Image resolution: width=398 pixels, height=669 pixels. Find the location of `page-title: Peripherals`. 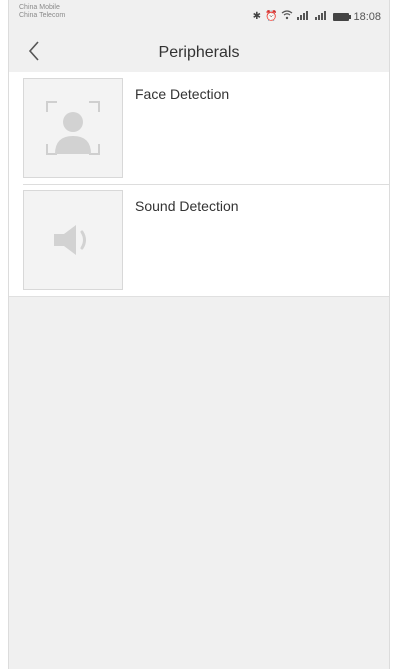

page-title: Peripherals is located at coordinates (199, 52).